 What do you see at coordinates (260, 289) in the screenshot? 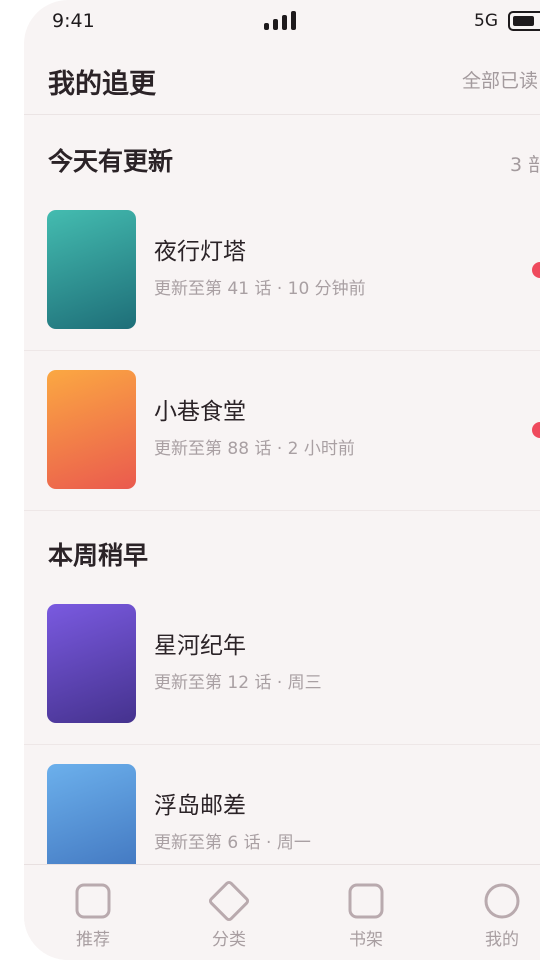
I see `comic-update-meta: 更新至第 41 话 · 10 分钟前` at bounding box center [260, 289].